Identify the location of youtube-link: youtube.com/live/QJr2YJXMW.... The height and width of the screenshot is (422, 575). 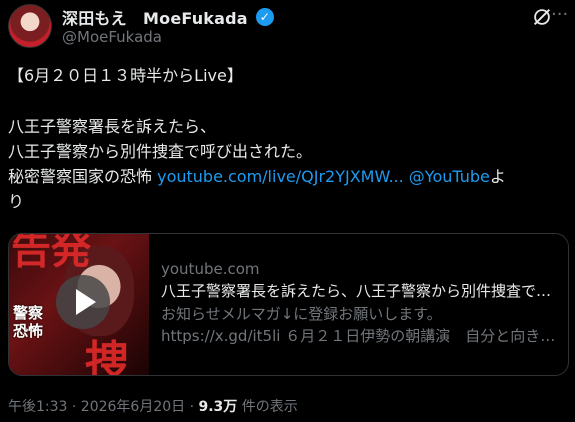
(280, 176).